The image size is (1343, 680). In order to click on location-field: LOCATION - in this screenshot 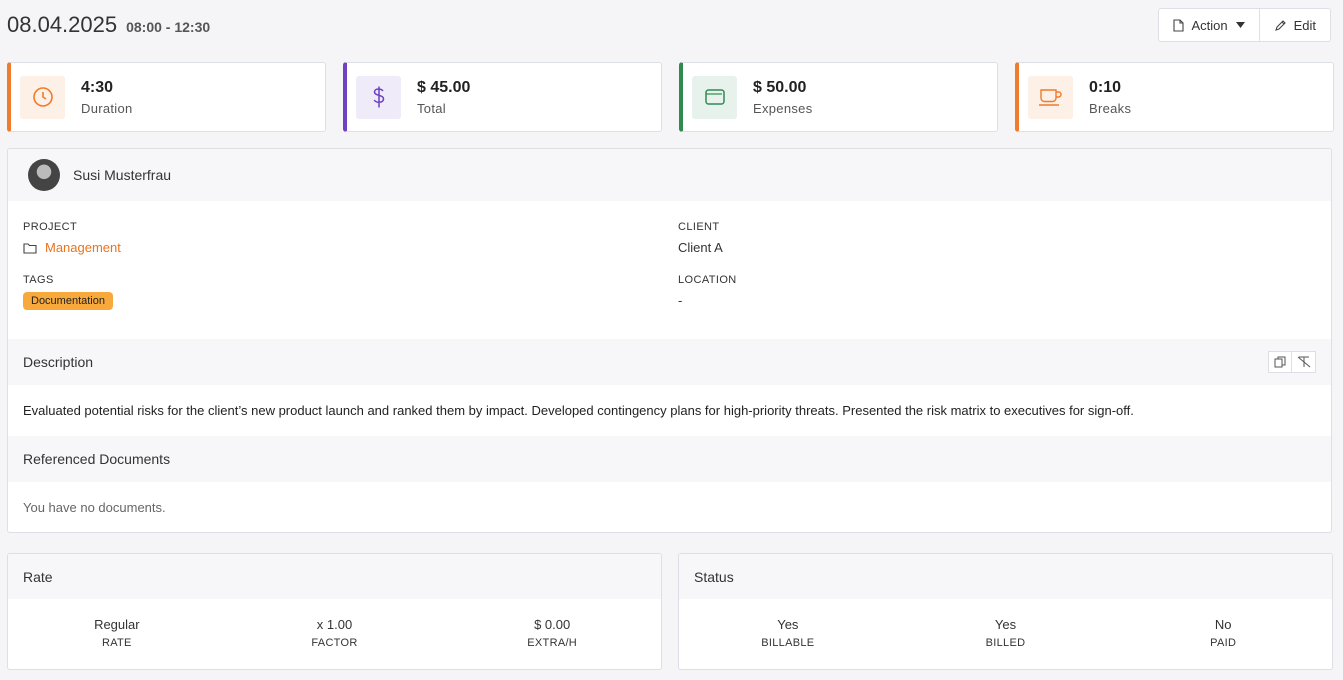, I will do `click(707, 291)`.